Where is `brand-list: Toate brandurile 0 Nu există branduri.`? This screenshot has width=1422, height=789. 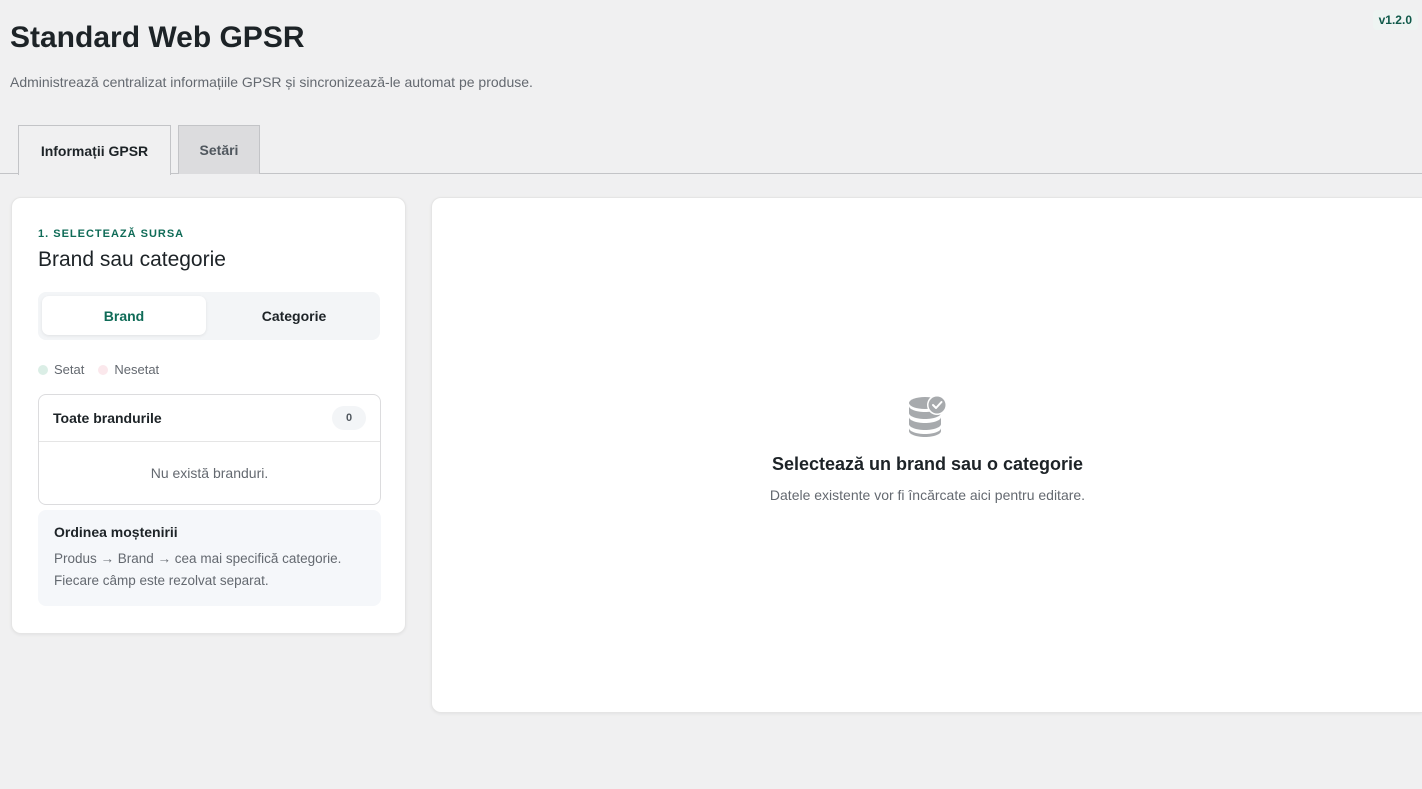
brand-list: Toate brandurile 0 Nu există branduri. is located at coordinates (209, 449).